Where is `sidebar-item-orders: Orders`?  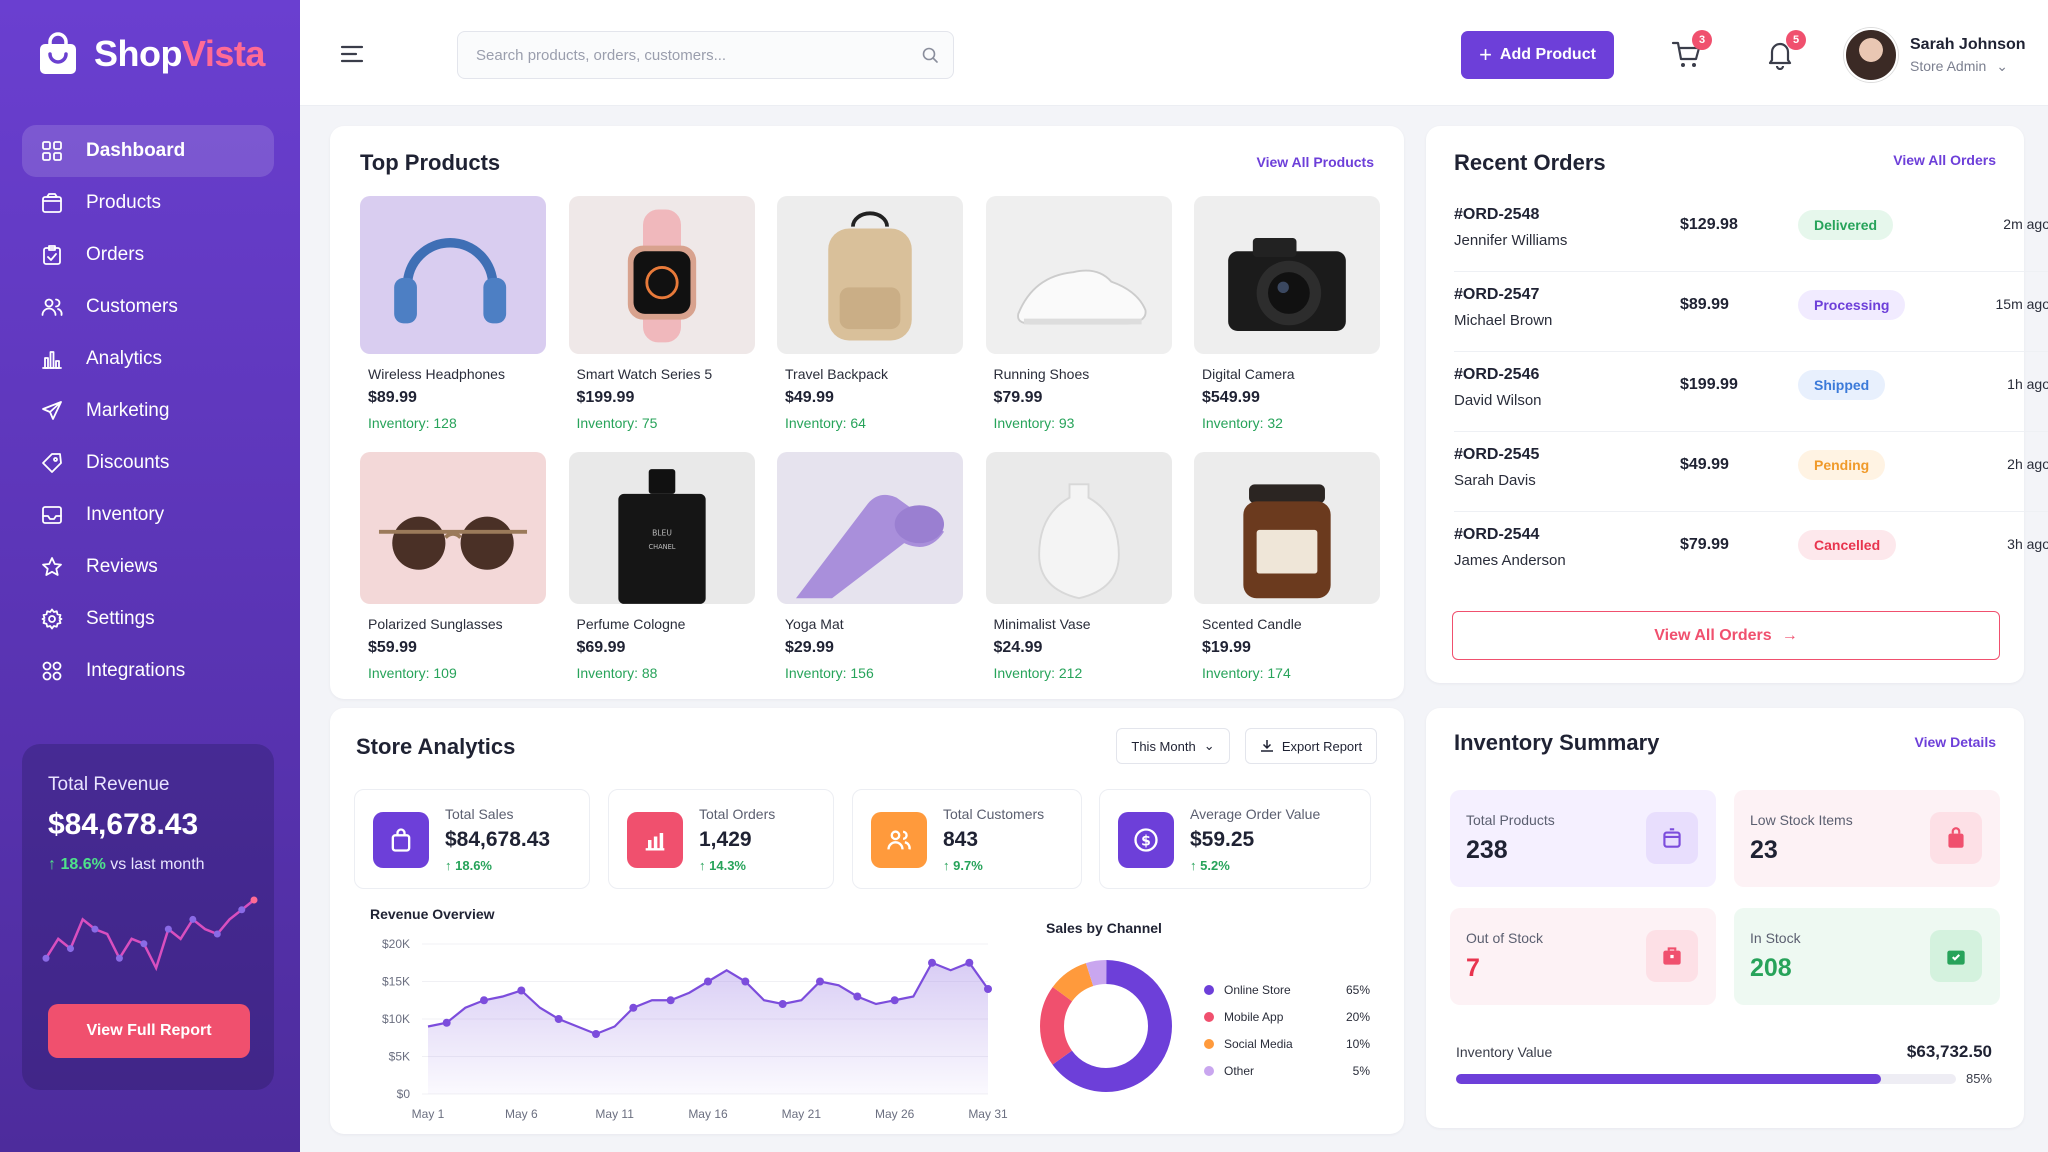 sidebar-item-orders: Orders is located at coordinates (148, 255).